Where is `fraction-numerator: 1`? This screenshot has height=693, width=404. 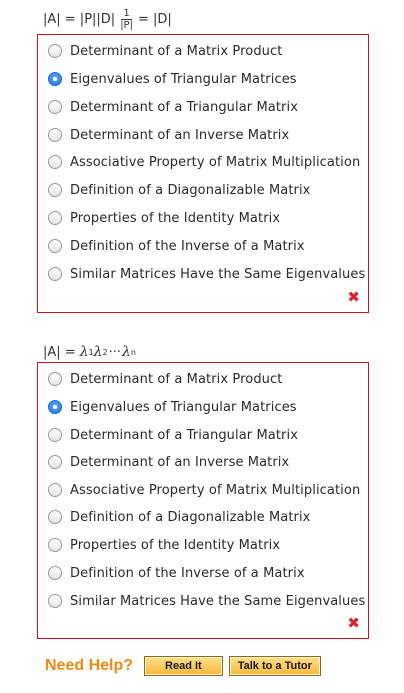 fraction-numerator: 1 is located at coordinates (126, 13).